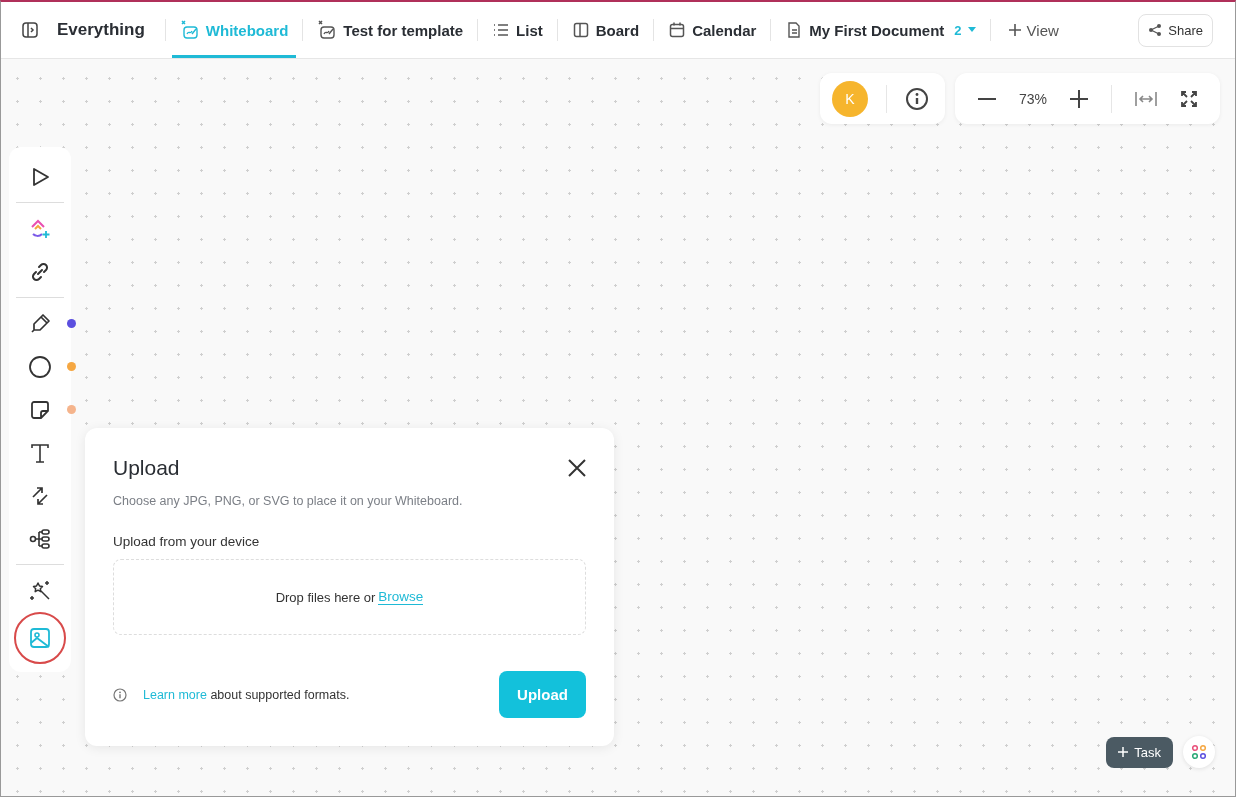  I want to click on view-tab: List, so click(517, 30).